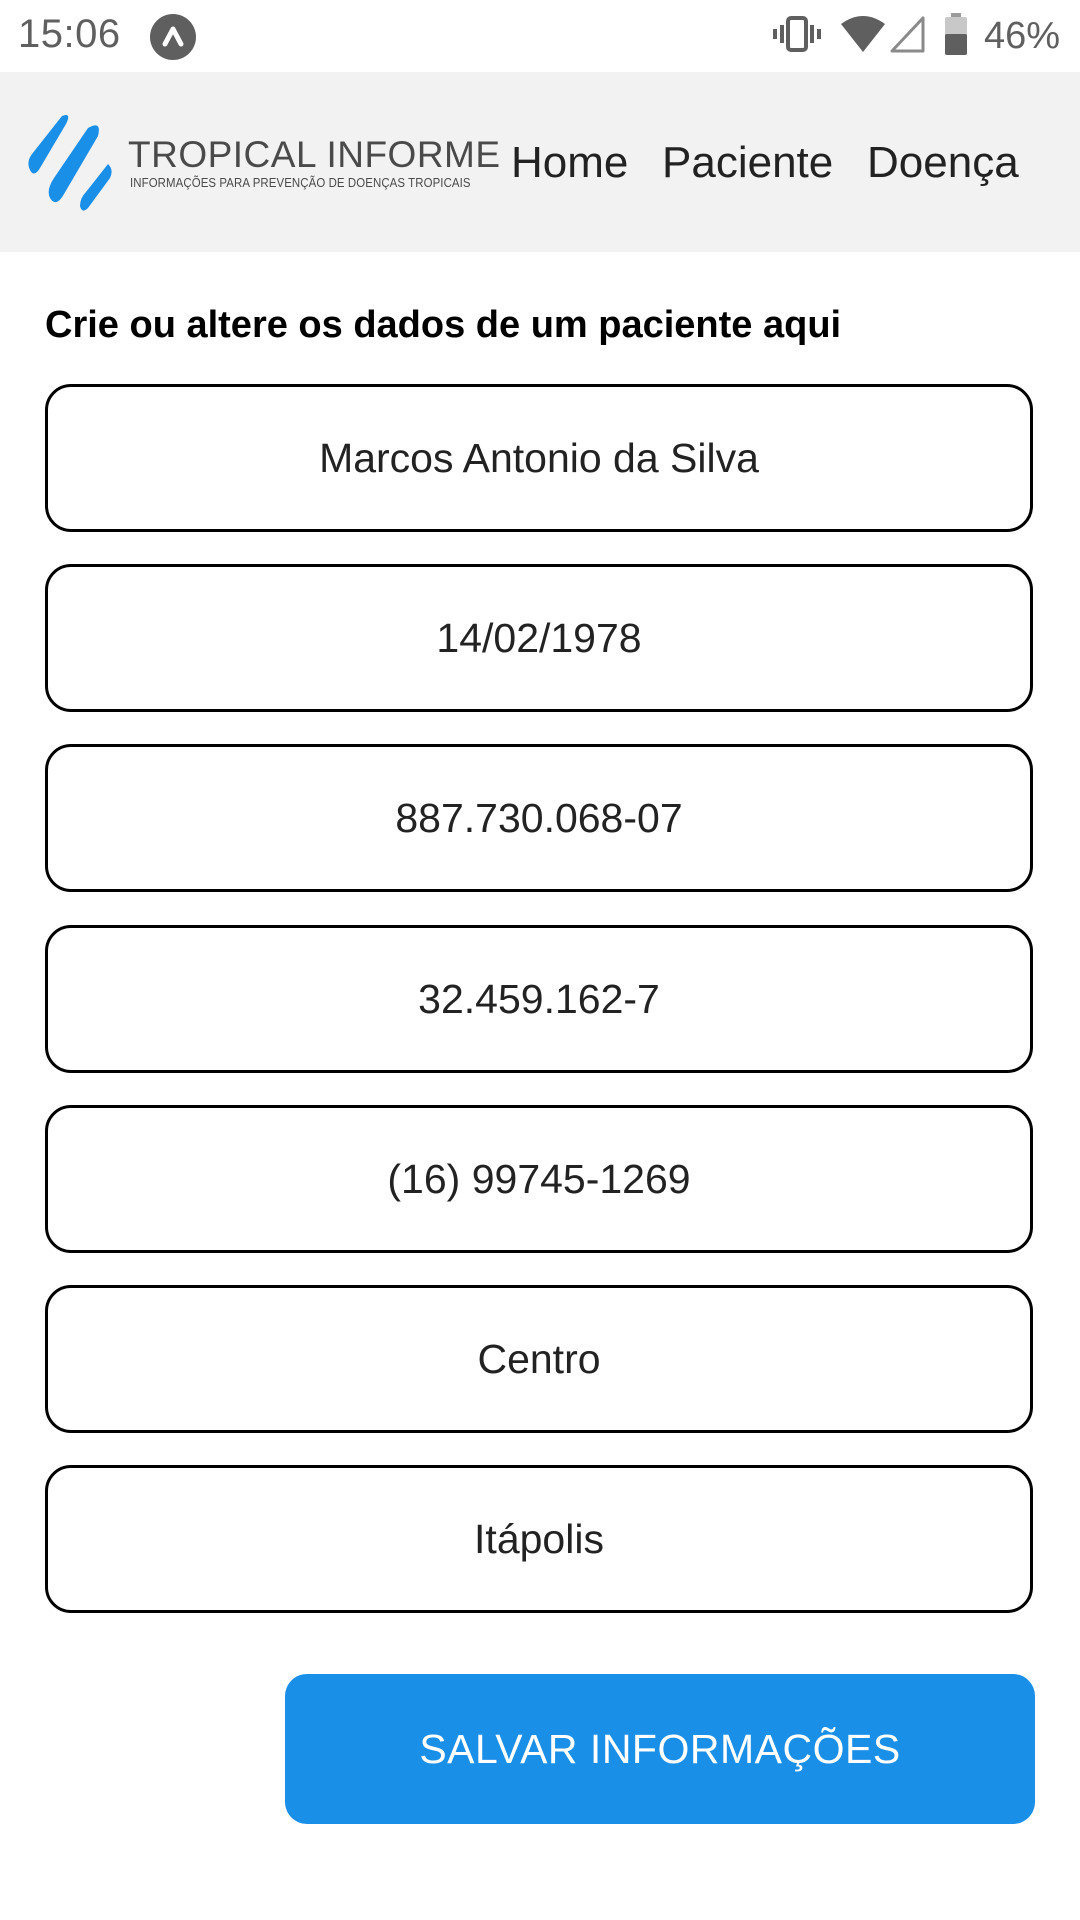  What do you see at coordinates (539, 1539) in the screenshot?
I see `city-field` at bounding box center [539, 1539].